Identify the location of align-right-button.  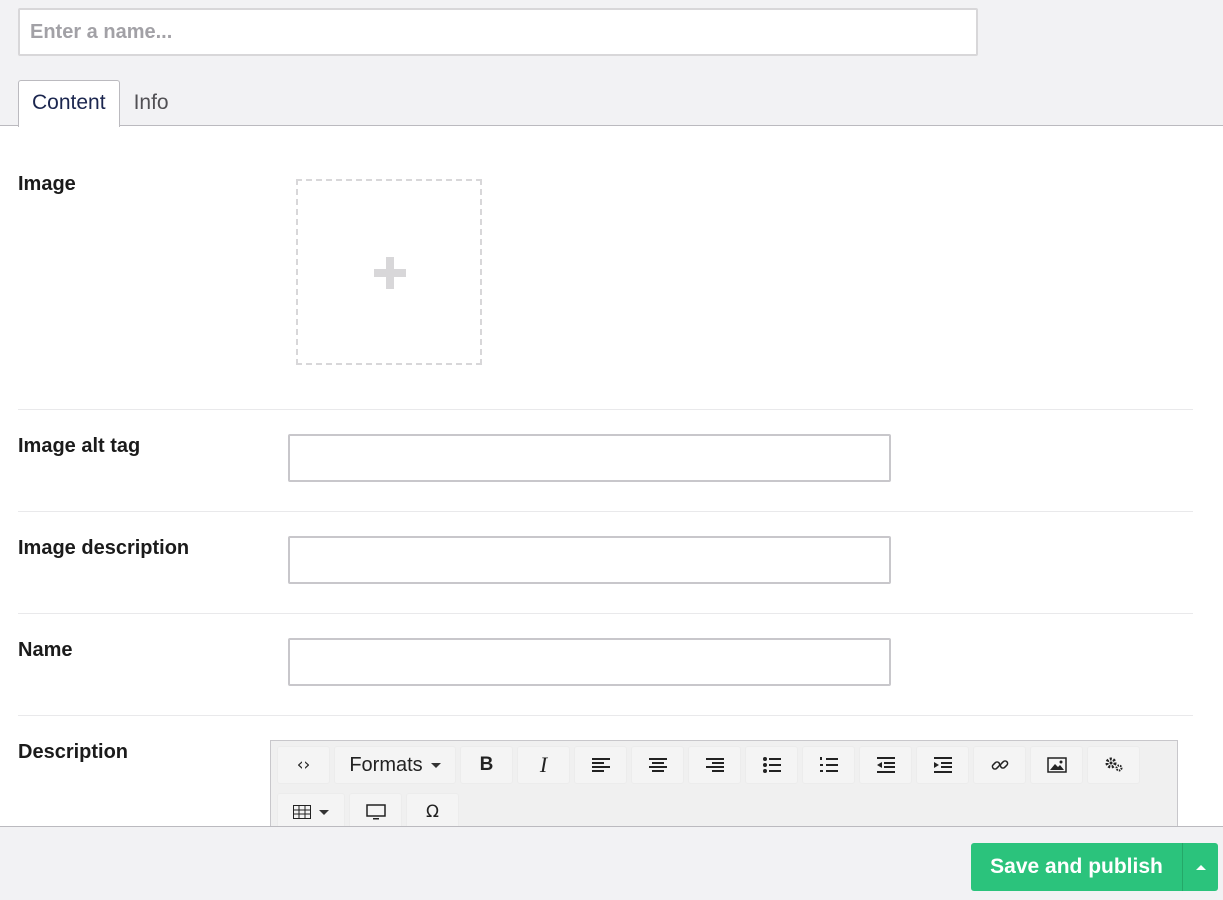
(714, 765).